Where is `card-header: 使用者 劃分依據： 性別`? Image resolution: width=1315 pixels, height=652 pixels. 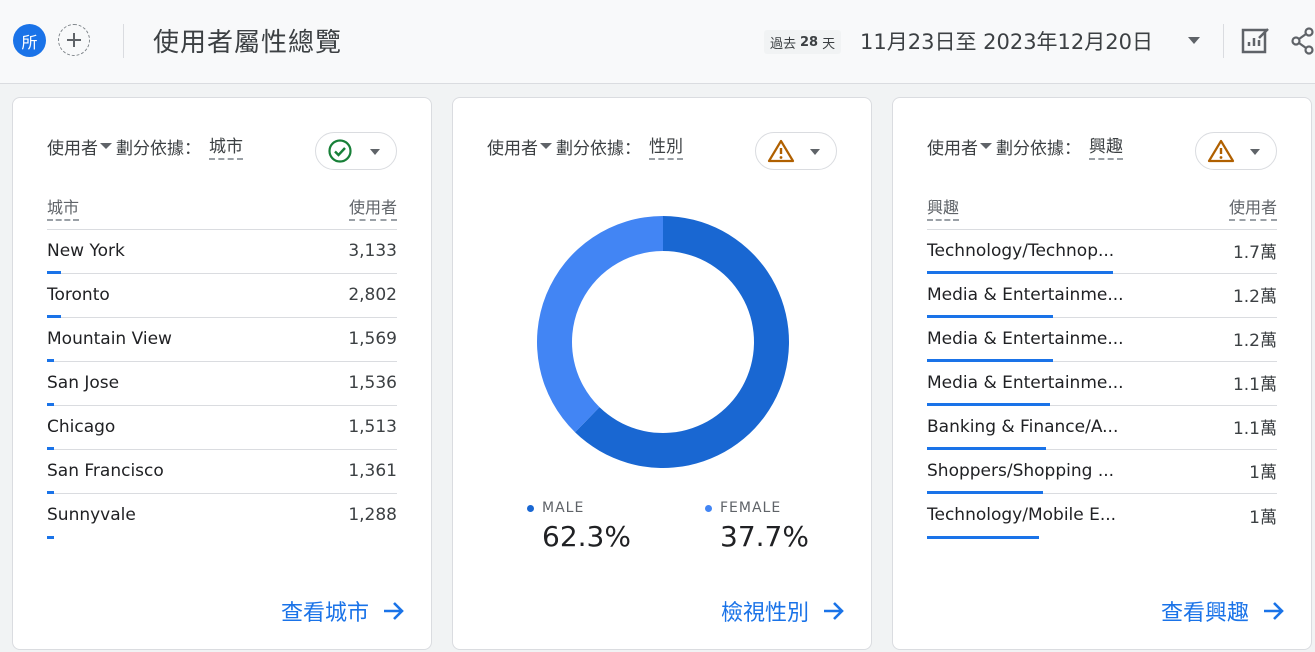
card-header: 使用者 劃分依據： 性別 is located at coordinates (585, 146).